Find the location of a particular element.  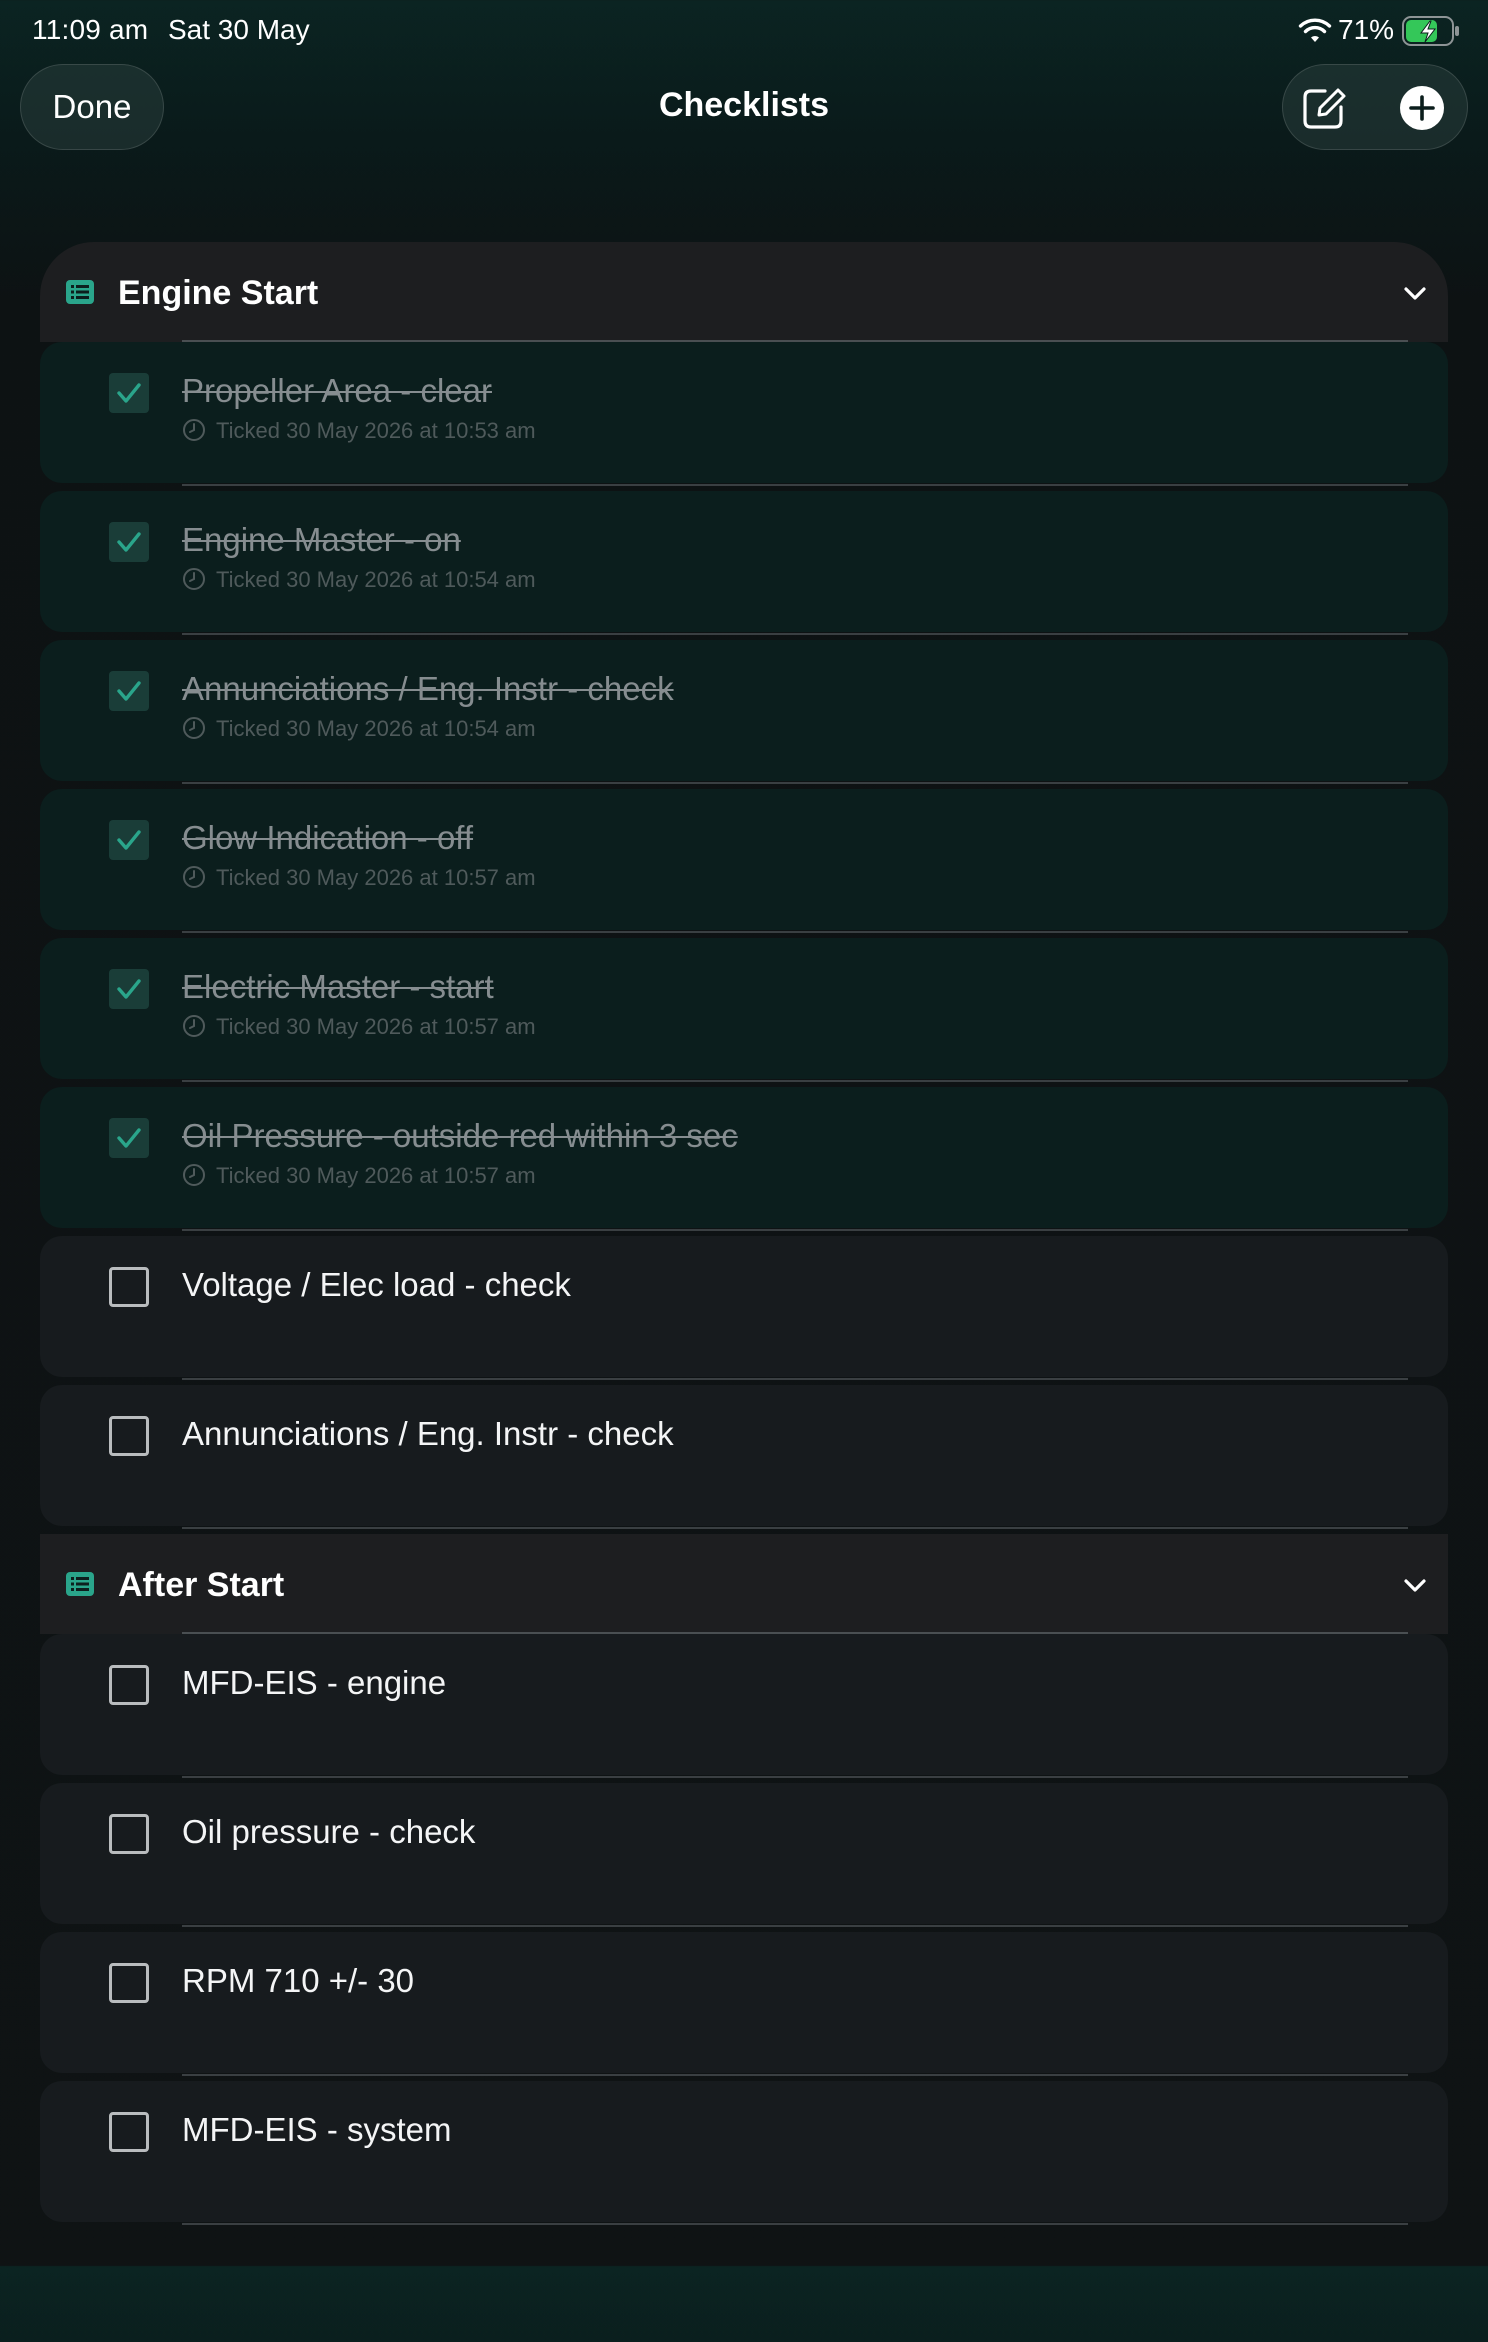

checklist-item: MFD-EIS - engine is located at coordinates (744, 1708).